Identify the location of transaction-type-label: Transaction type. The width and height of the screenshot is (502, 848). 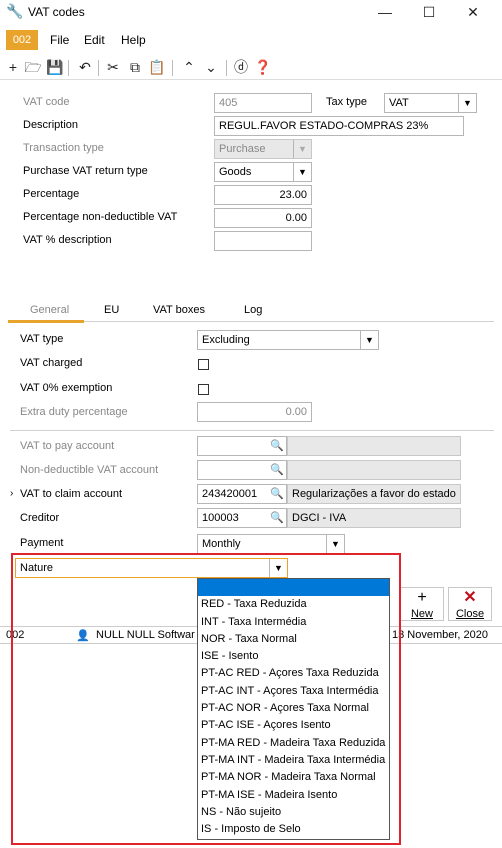
(63, 148).